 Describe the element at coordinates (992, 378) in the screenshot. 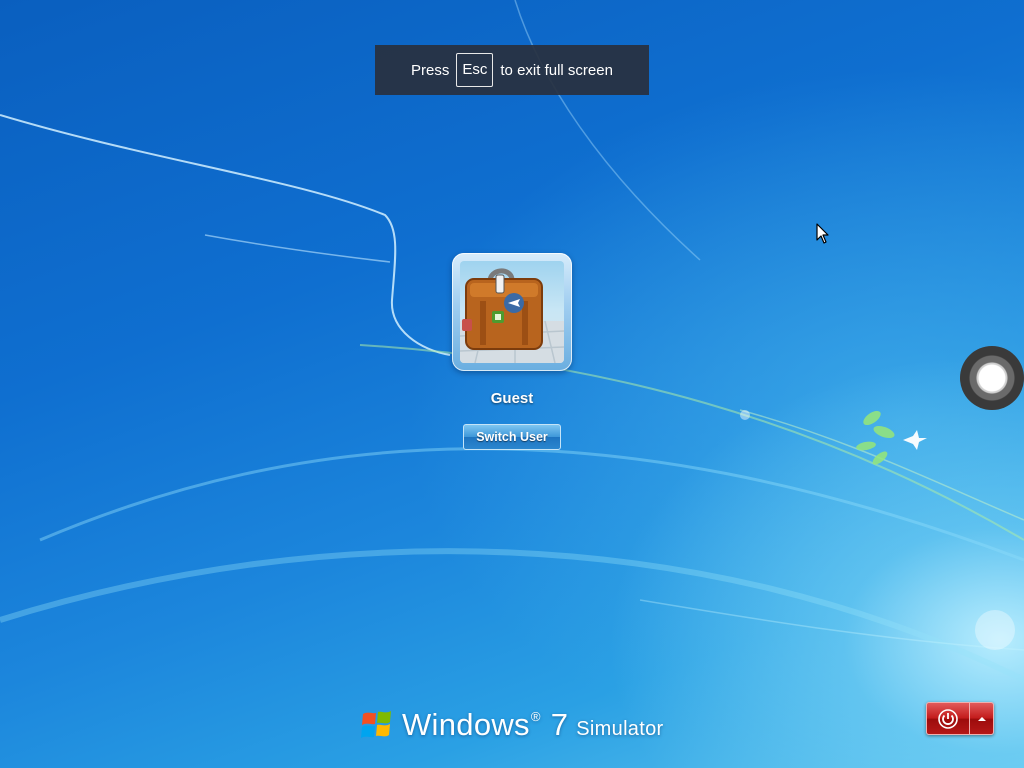

I see `circle-button-icon` at that location.